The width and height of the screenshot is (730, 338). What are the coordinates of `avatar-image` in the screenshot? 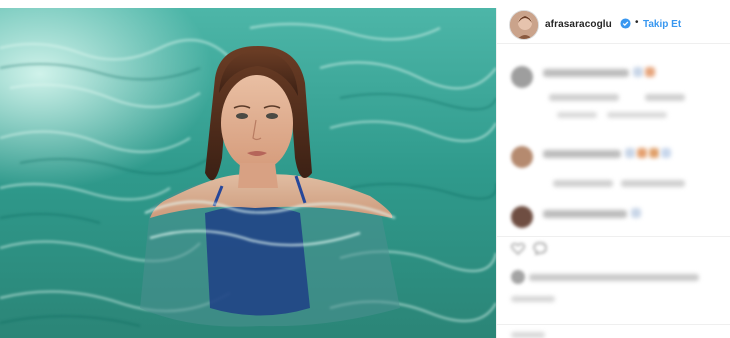 It's located at (524, 25).